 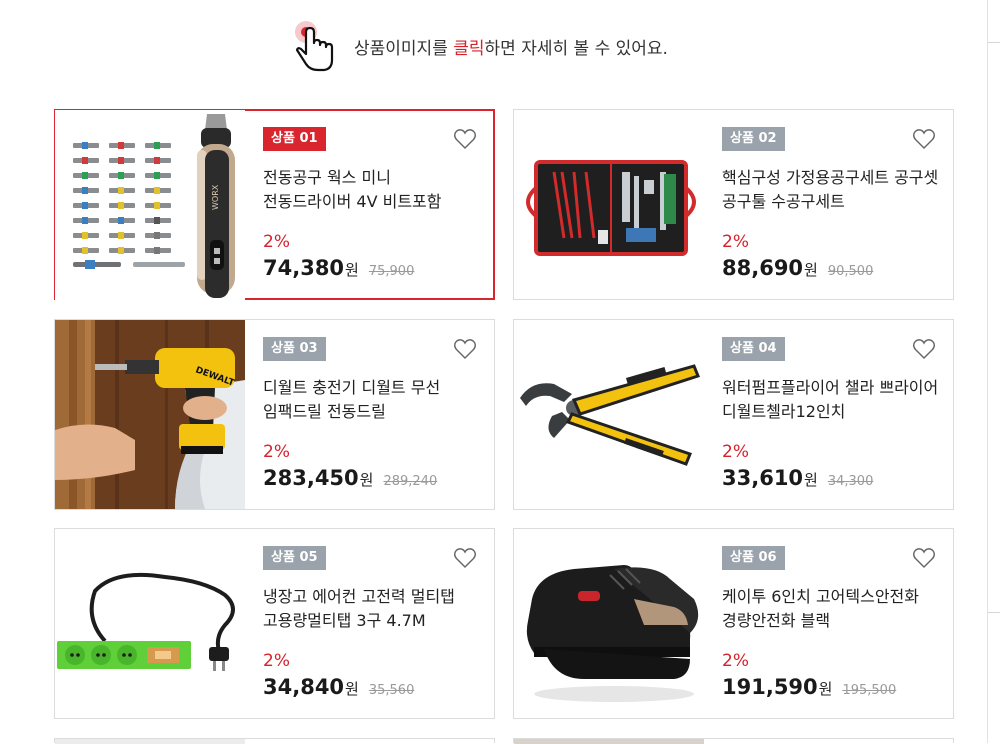 I want to click on price-row: 34,840원 35,560, so click(x=338, y=687).